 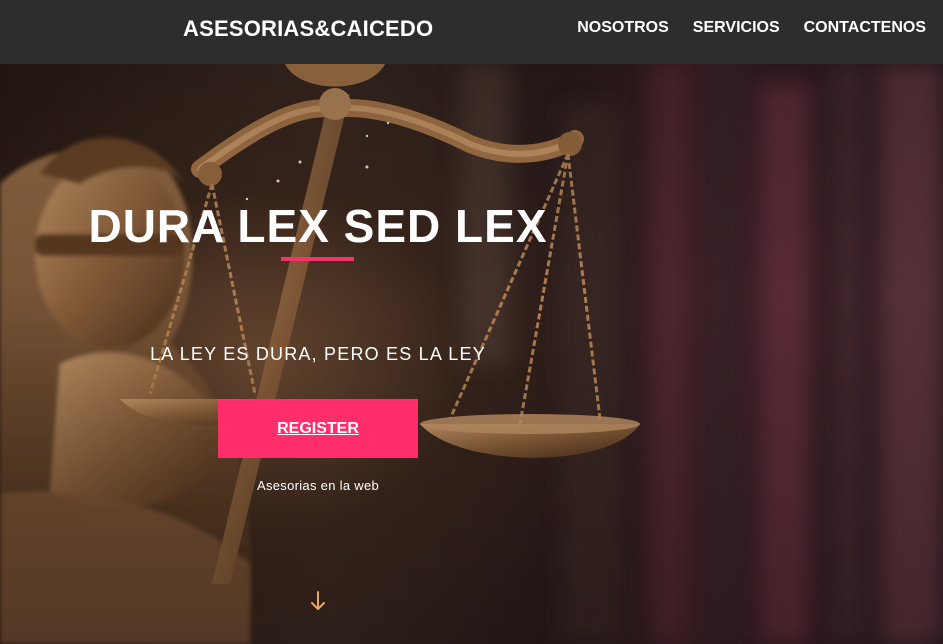 What do you see at coordinates (623, 28) in the screenshot?
I see `nav-link-nosotros: NOSOTROS` at bounding box center [623, 28].